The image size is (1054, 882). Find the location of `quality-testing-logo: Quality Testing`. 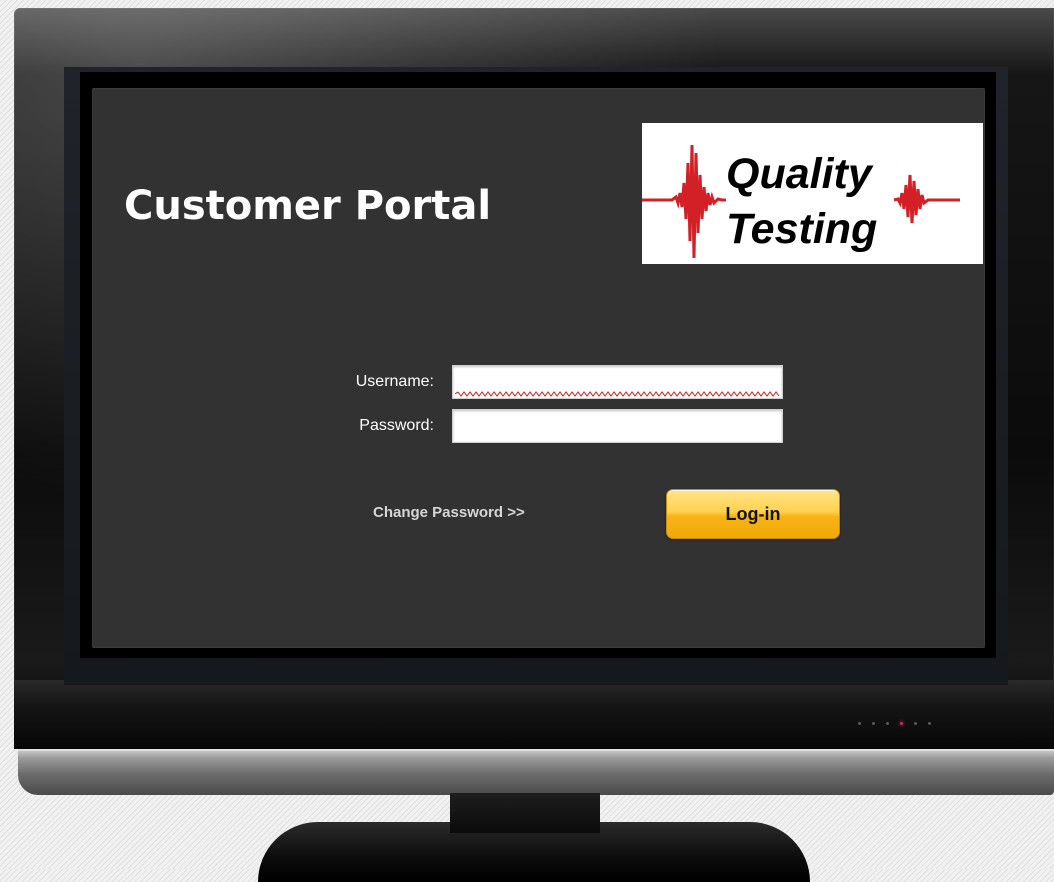

quality-testing-logo: Quality Testing is located at coordinates (812, 193).